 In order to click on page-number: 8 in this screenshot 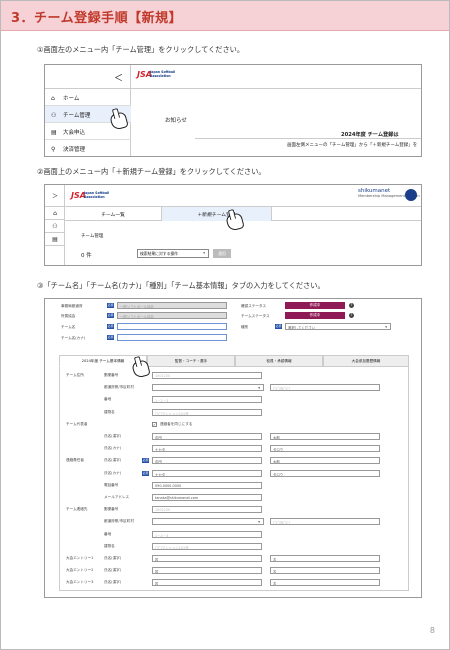, I will do `click(432, 630)`.